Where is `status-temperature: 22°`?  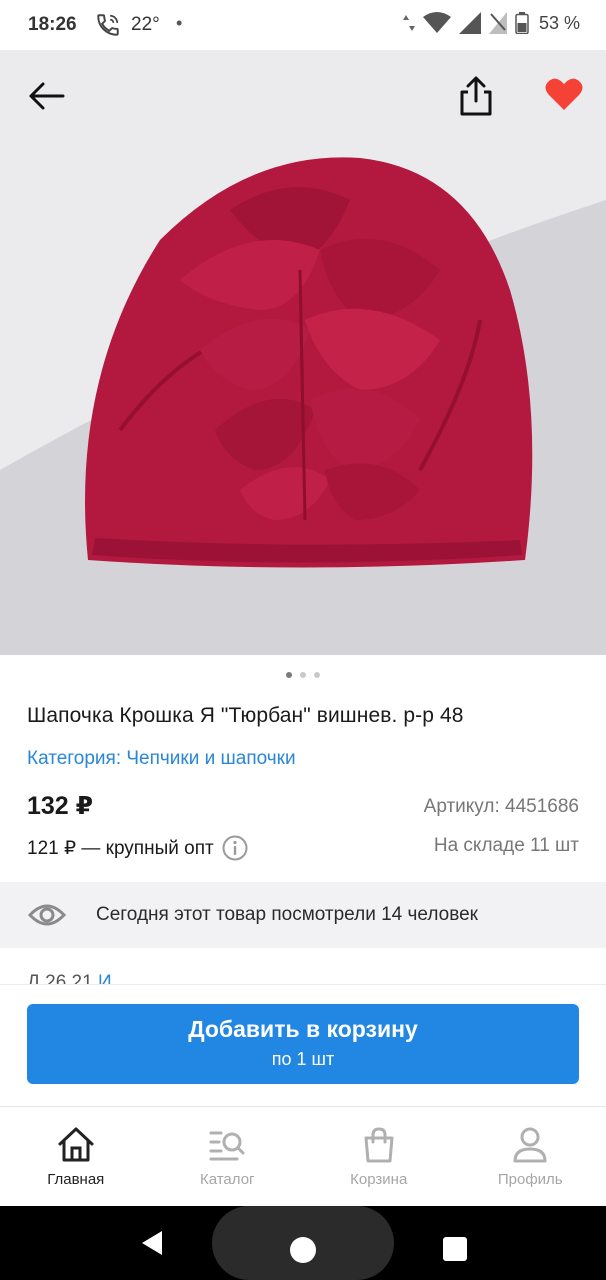
status-temperature: 22° is located at coordinates (145, 24).